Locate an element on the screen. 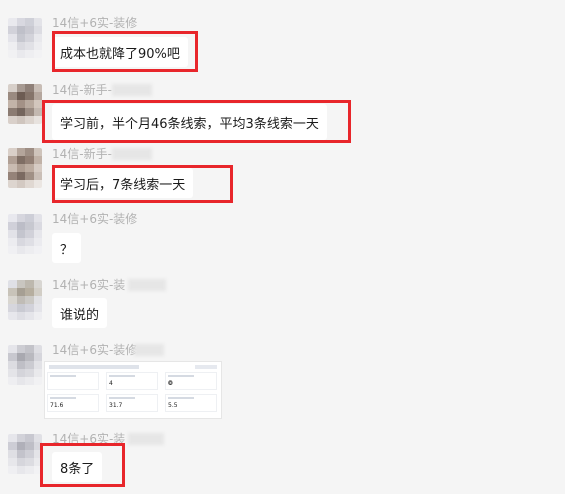  stat-cell: 71.6 is located at coordinates (73, 403).